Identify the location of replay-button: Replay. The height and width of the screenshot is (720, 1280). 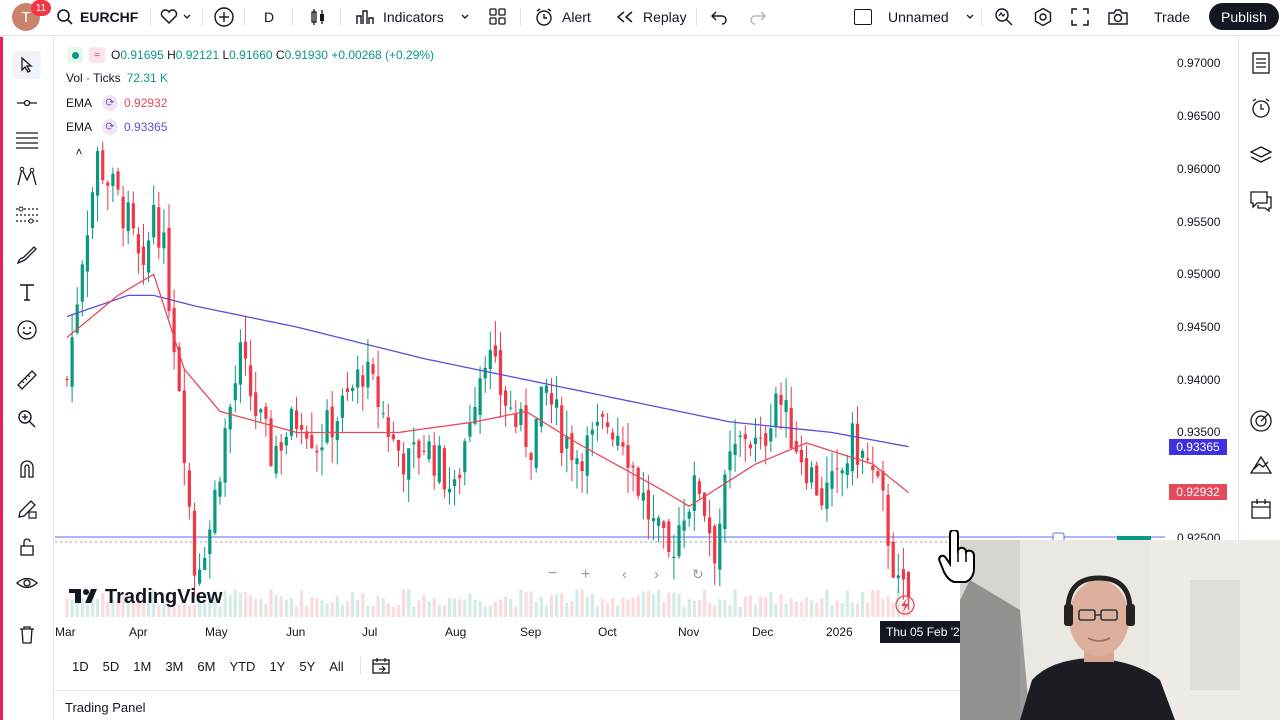
(651, 16).